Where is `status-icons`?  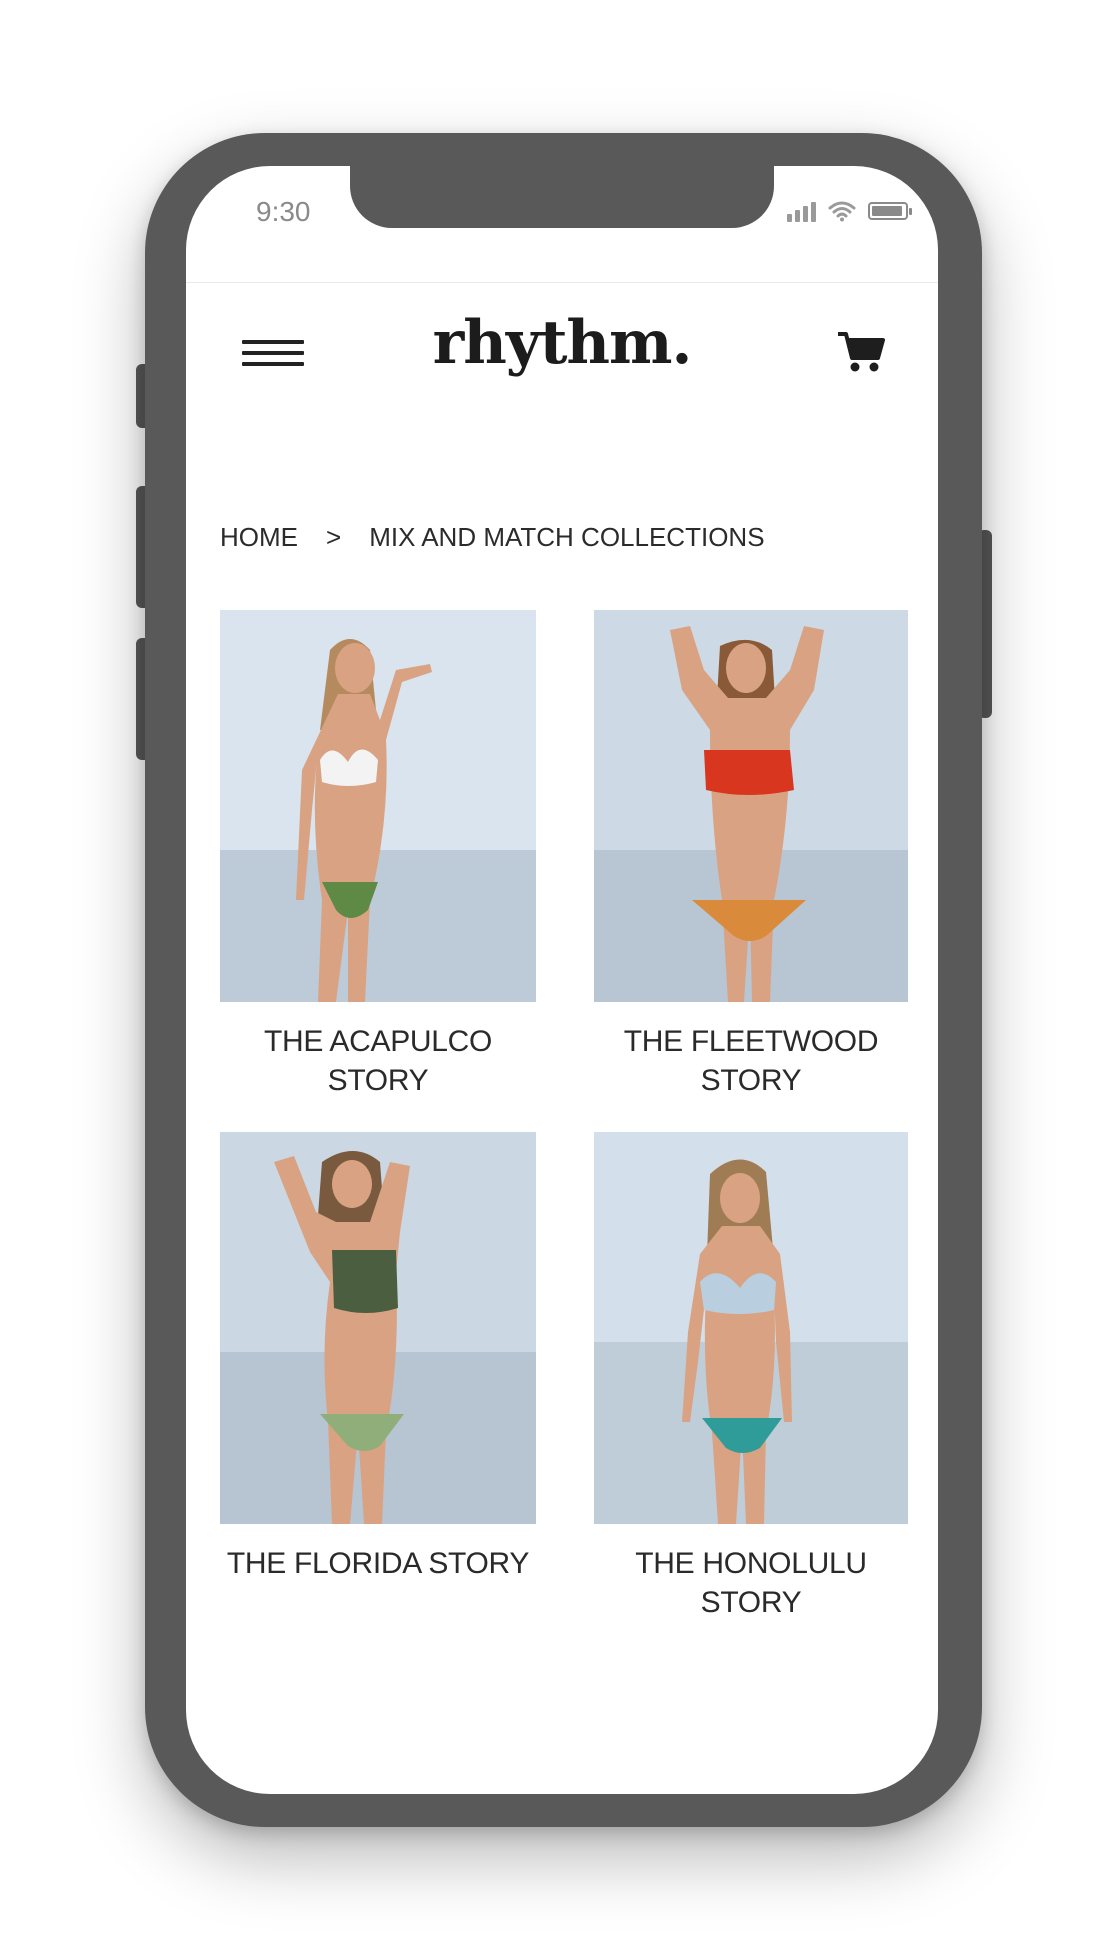 status-icons is located at coordinates (849, 211).